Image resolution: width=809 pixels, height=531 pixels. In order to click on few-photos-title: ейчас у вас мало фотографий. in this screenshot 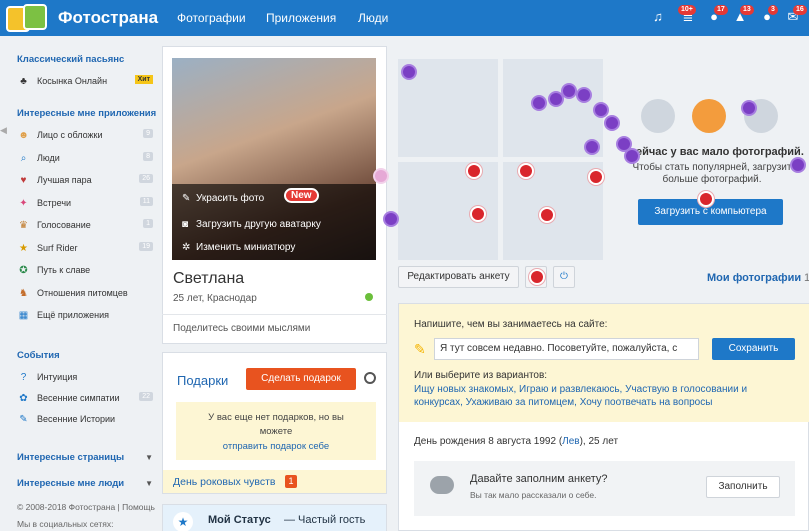, I will do `click(720, 152)`.